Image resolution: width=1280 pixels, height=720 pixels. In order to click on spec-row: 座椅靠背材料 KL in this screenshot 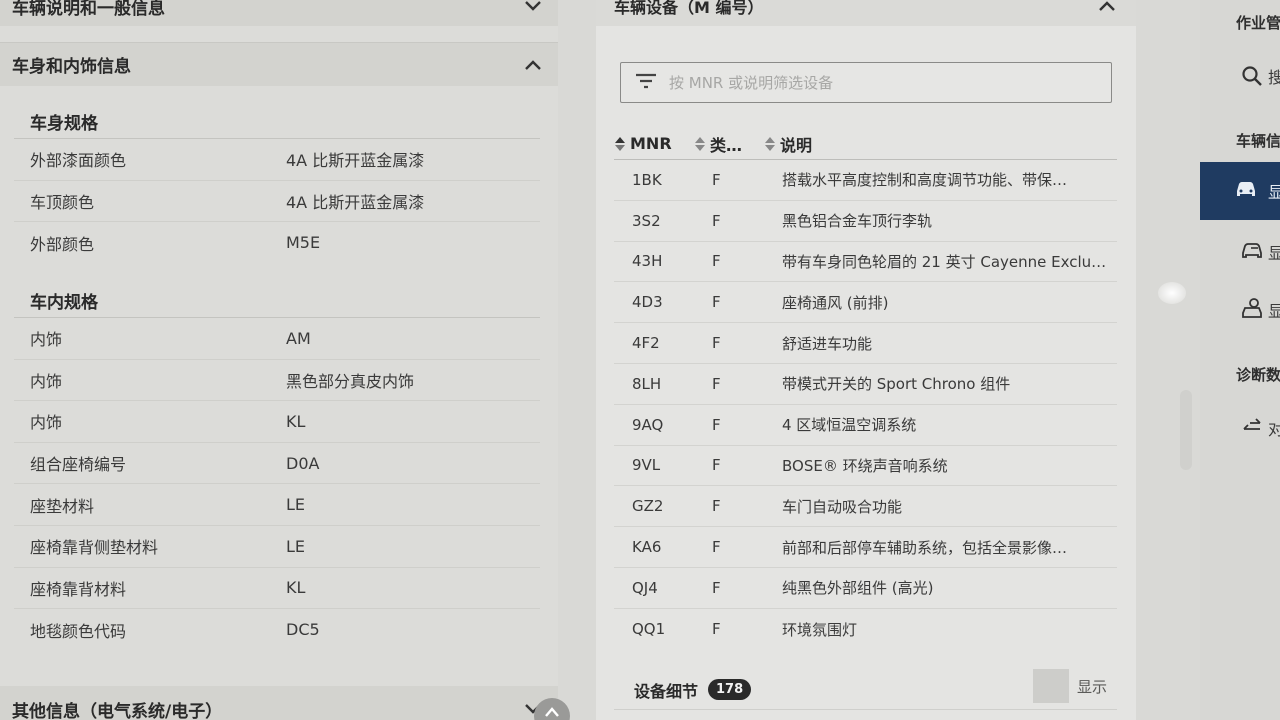, I will do `click(277, 589)`.